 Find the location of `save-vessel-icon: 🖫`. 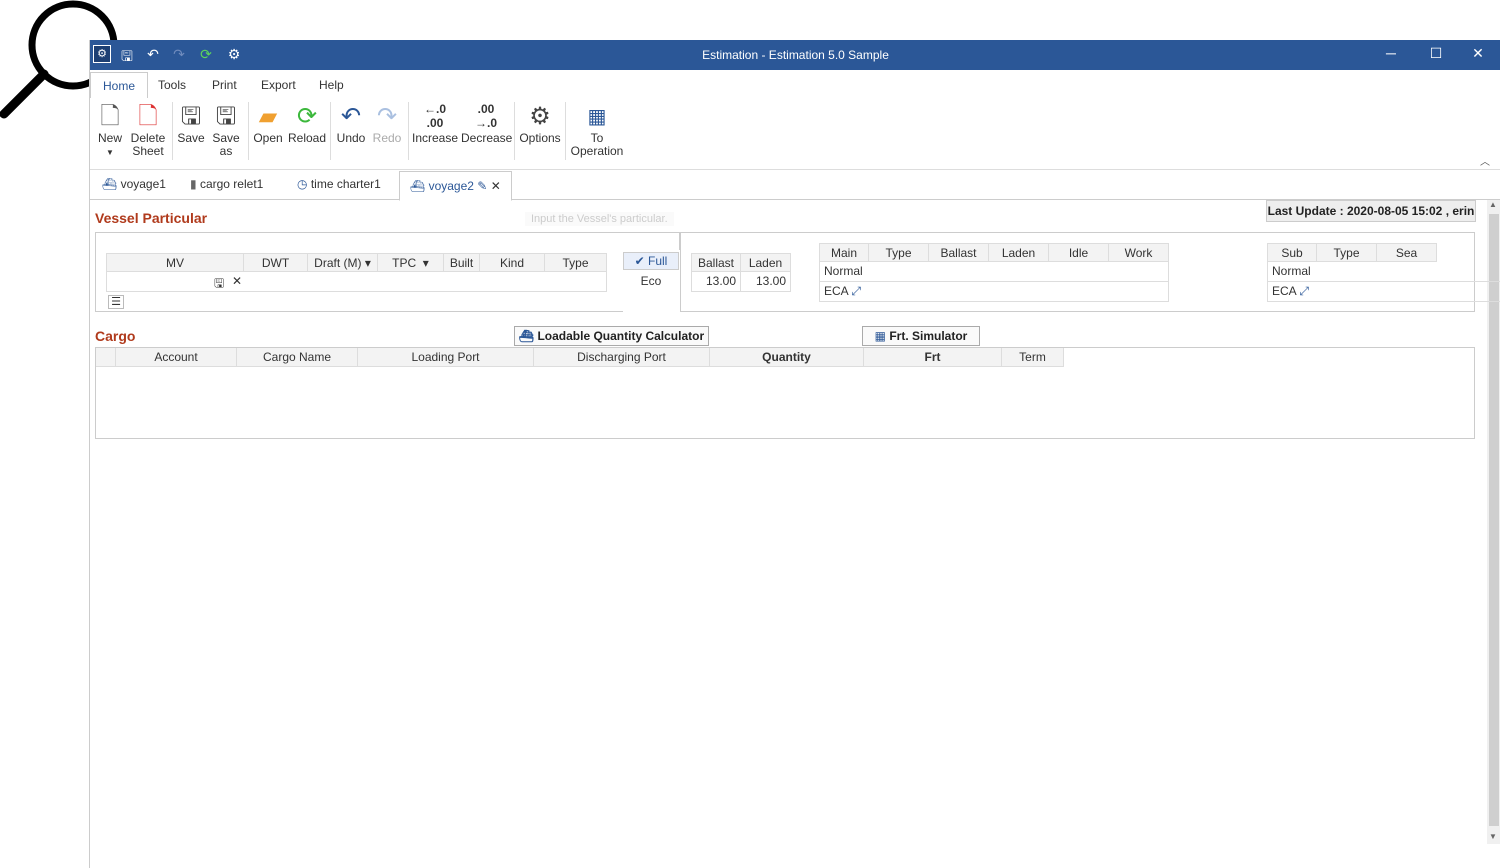

save-vessel-icon: 🖫 is located at coordinates (219, 284).